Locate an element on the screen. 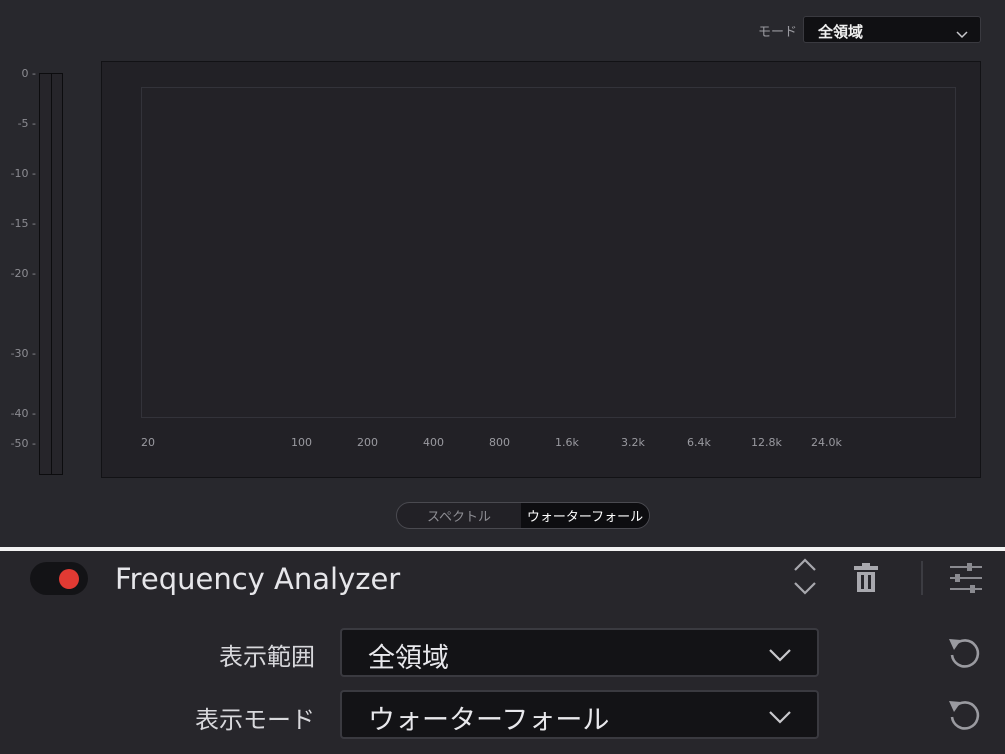 The image size is (1005, 754). freq-tick: 12.8k is located at coordinates (766, 442).